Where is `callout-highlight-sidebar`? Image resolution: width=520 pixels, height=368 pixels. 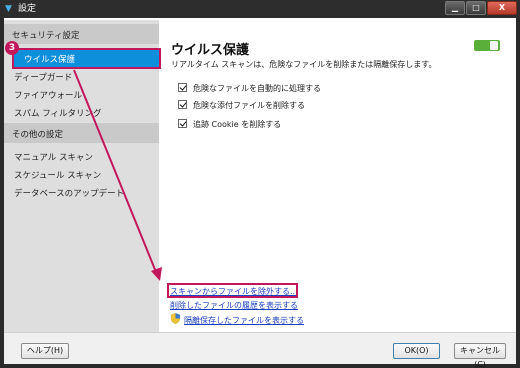 callout-highlight-sidebar is located at coordinates (86, 58).